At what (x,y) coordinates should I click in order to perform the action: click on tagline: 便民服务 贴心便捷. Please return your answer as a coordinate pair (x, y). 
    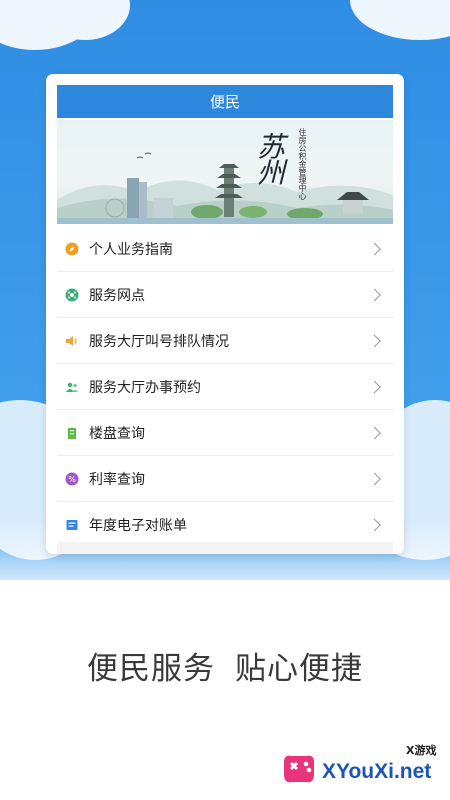
    Looking at the image, I should click on (225, 665).